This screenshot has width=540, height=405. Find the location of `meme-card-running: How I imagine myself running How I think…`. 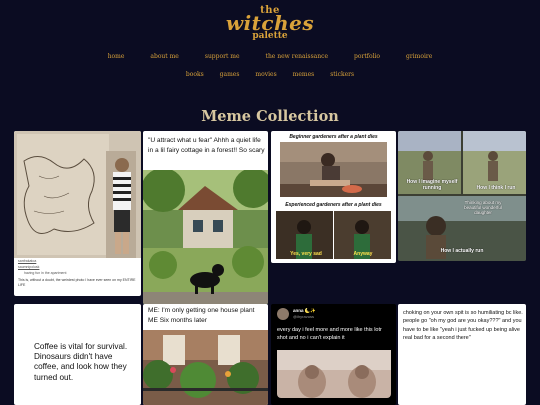

meme-card-running: How I imagine myself running How I think… is located at coordinates (462, 196).